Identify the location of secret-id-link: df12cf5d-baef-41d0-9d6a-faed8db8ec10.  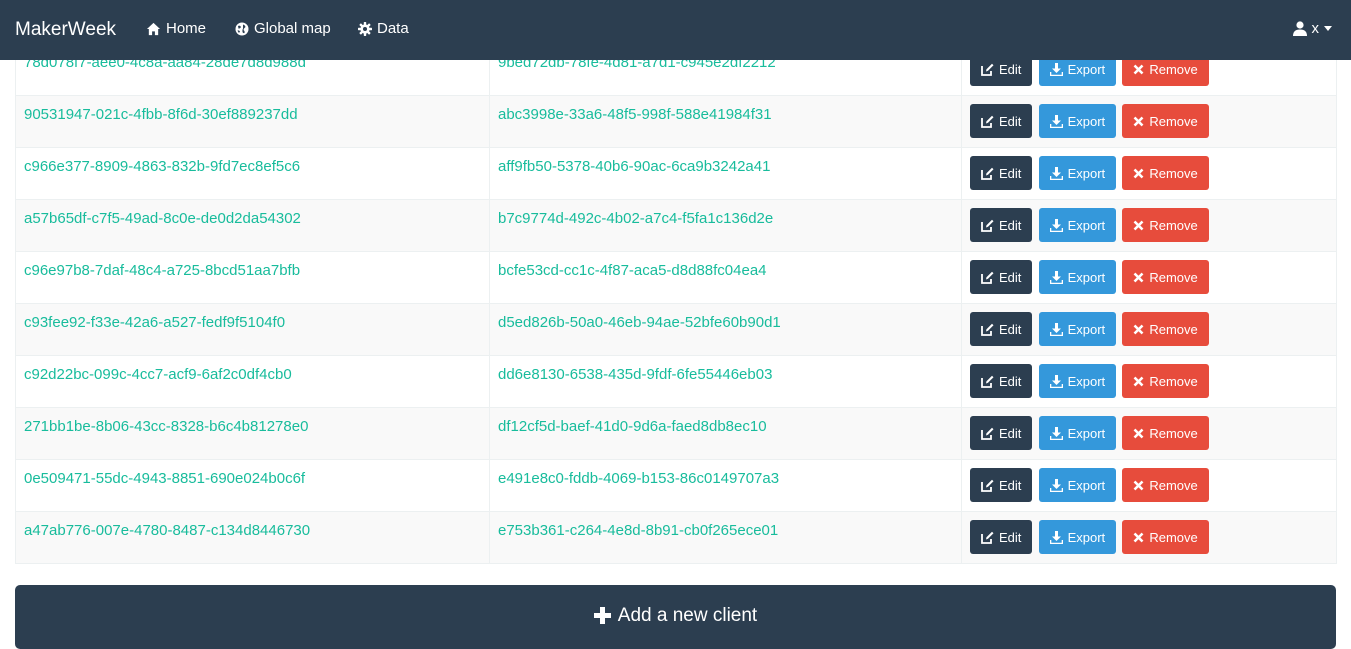
(632, 425).